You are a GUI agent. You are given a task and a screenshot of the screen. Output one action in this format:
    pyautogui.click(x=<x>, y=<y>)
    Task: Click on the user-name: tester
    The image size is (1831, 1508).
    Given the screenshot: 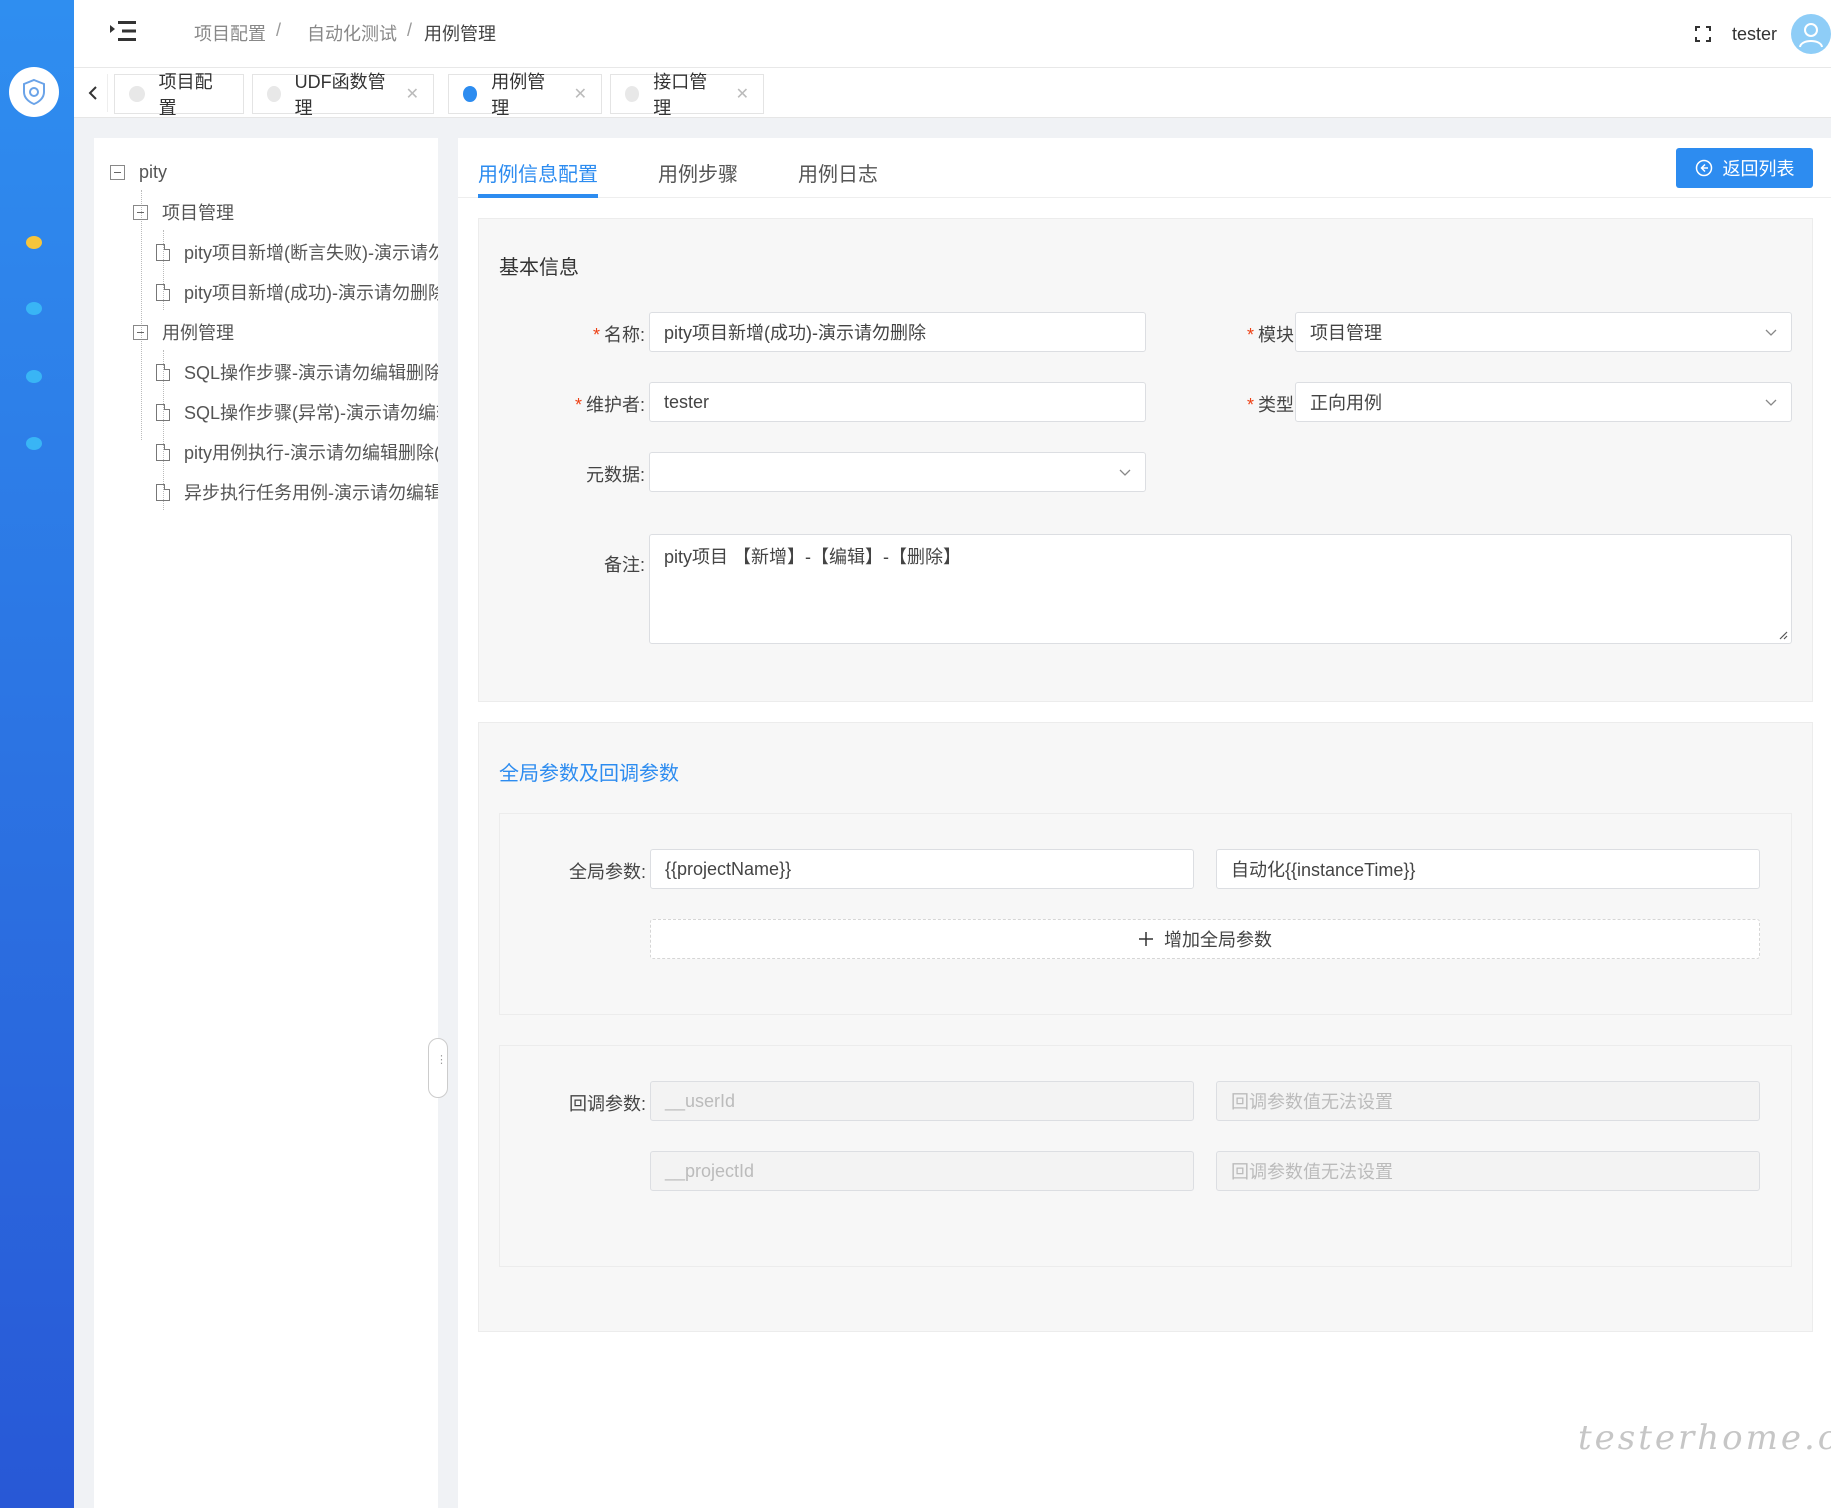 What is the action you would take?
    pyautogui.click(x=1754, y=34)
    